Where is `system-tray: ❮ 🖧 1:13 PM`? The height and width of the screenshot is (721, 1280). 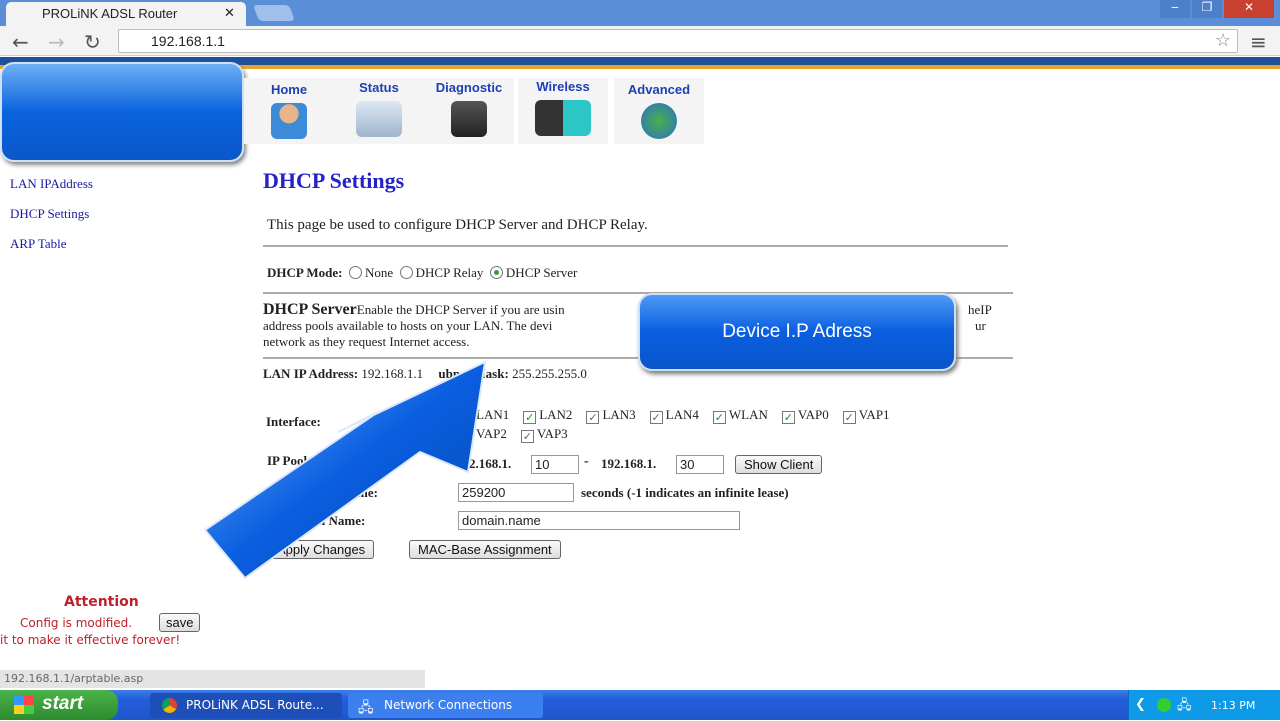 system-tray: ❮ 🖧 1:13 PM is located at coordinates (1204, 705).